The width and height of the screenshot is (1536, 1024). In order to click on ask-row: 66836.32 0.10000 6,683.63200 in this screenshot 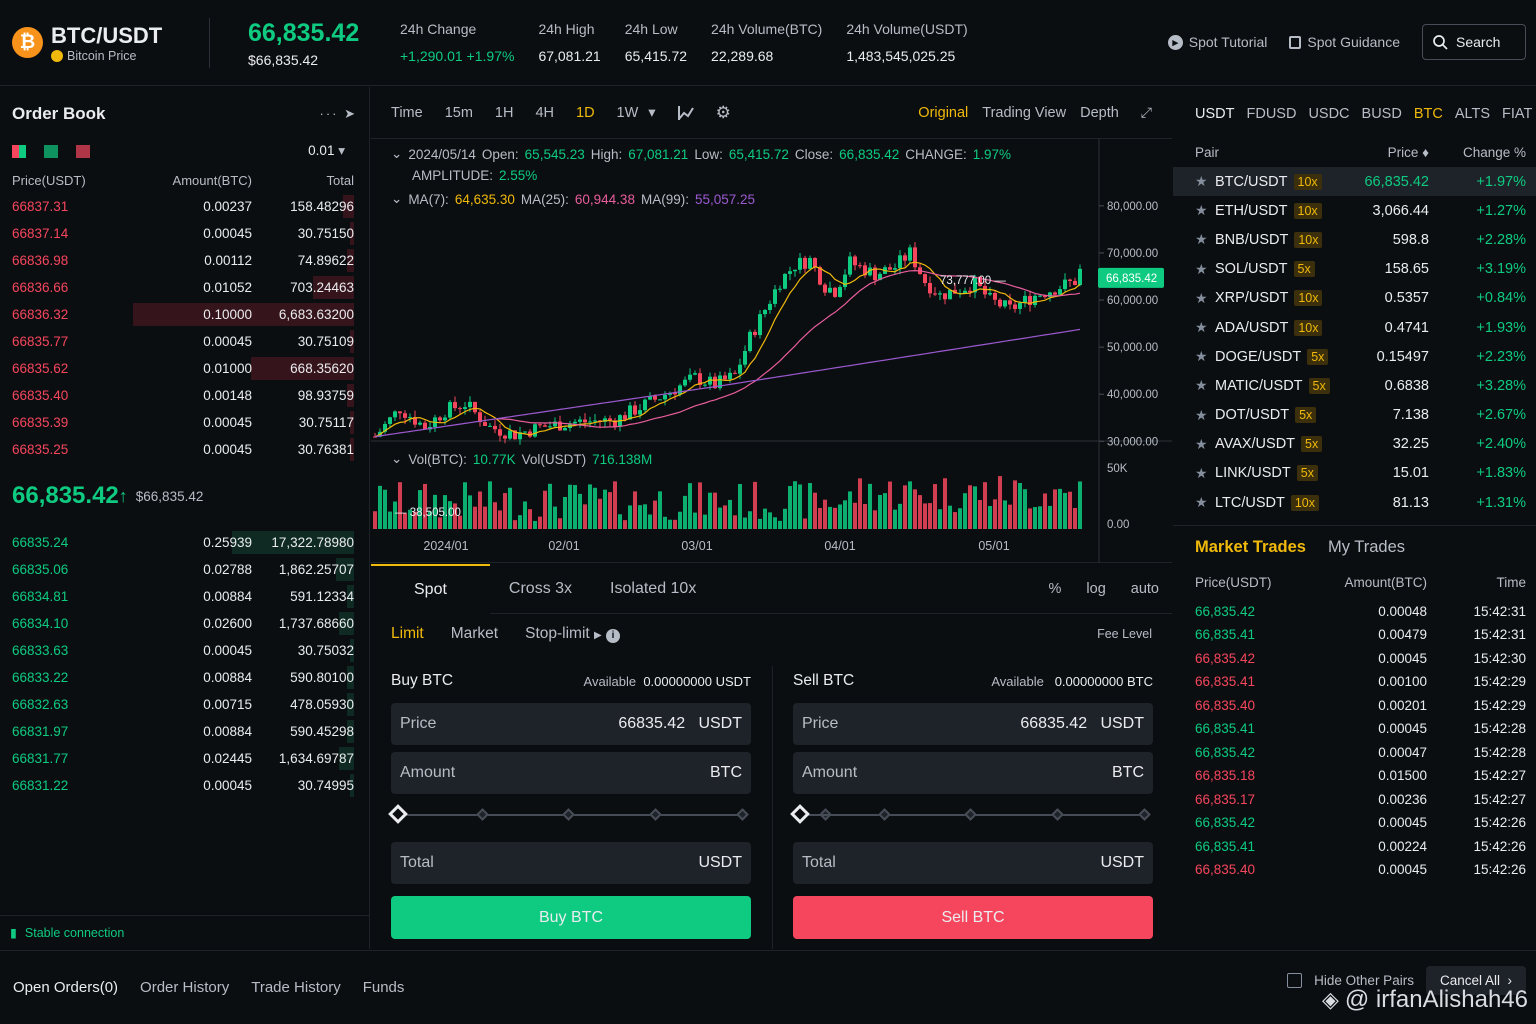, I will do `click(184, 314)`.